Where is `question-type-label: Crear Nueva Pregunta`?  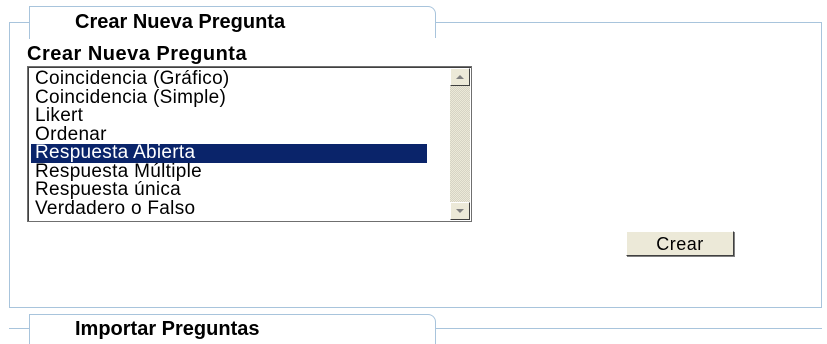 question-type-label: Crear Nueva Pregunta is located at coordinates (137, 54).